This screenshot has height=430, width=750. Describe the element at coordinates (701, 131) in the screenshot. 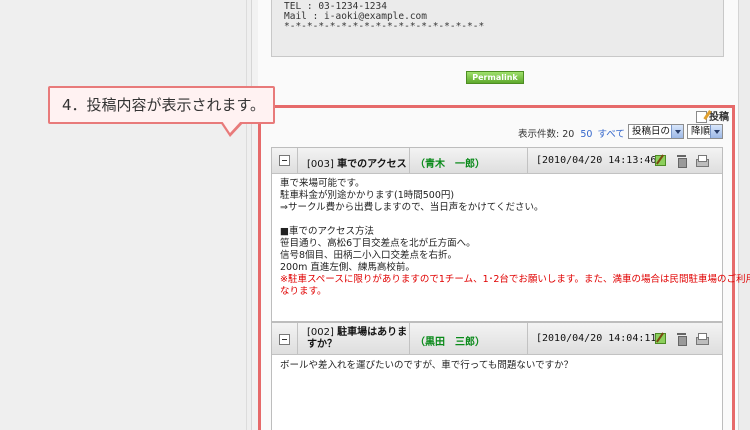

I see `sort-order-value: 降順` at that location.